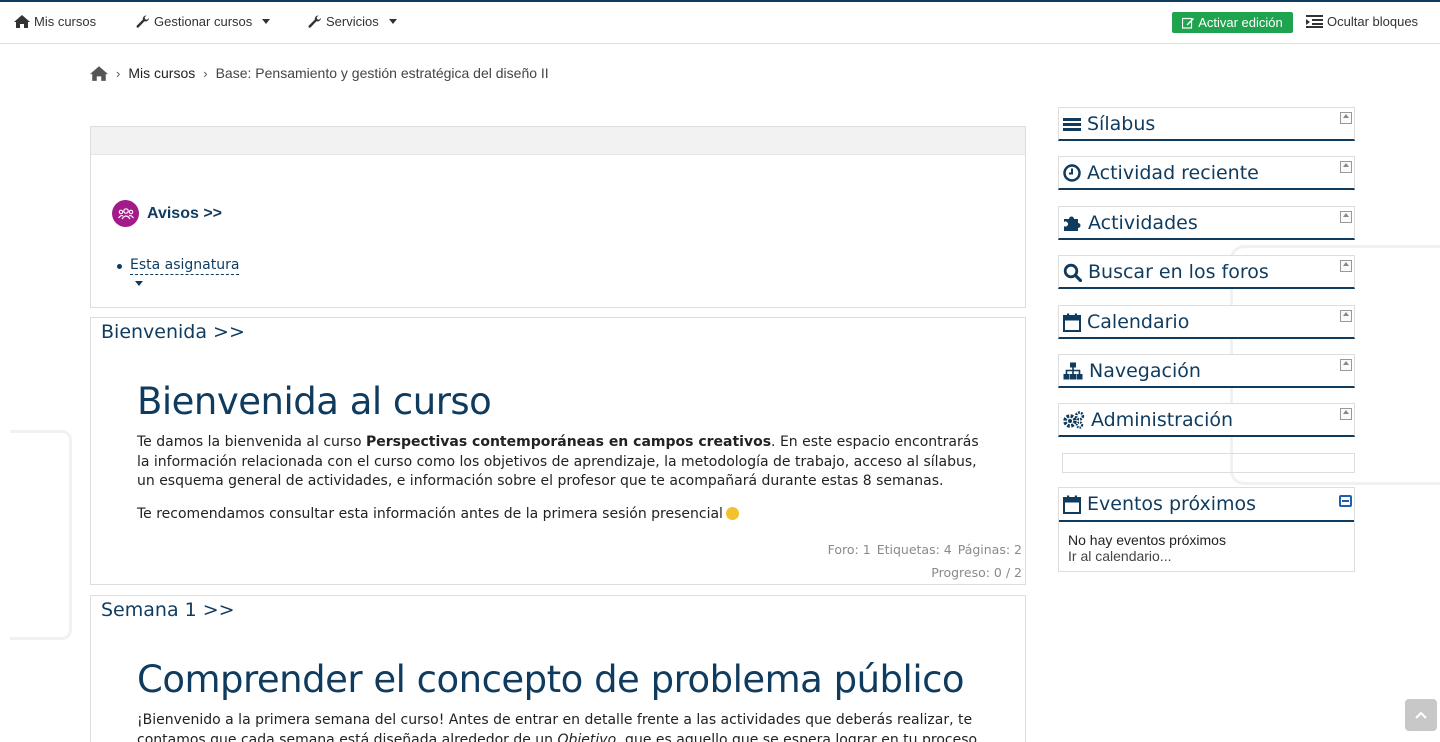  I want to click on group-icon, so click(125, 213).